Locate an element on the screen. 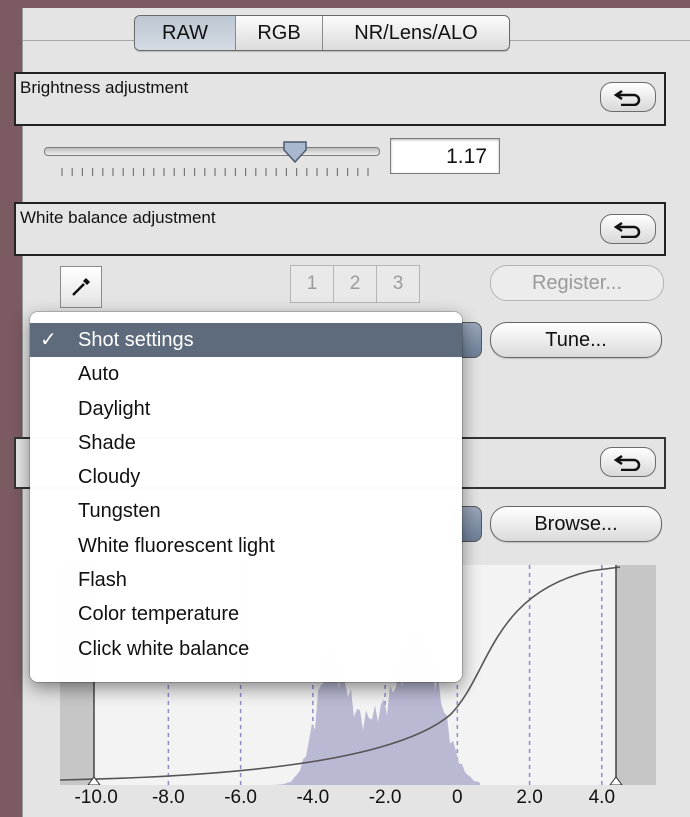 Image resolution: width=690 pixels, height=817 pixels. menu-item-label: Shade is located at coordinates (107, 442).